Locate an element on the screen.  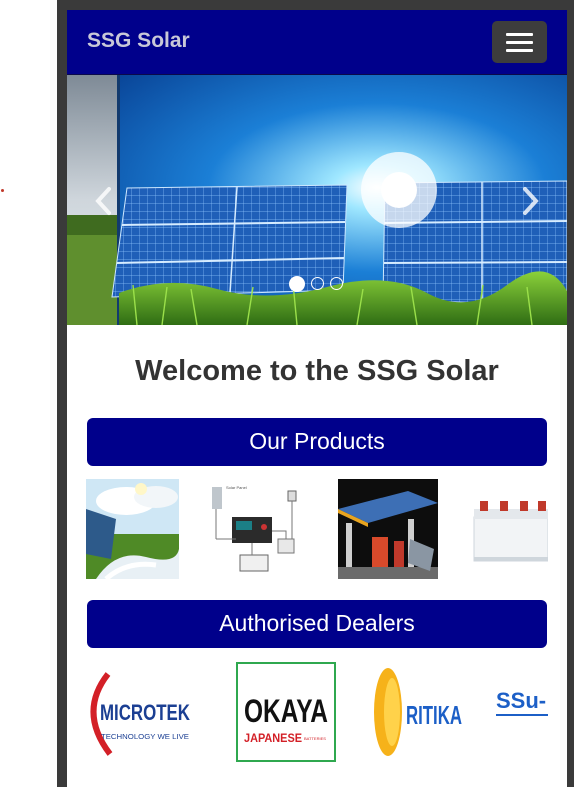
hamburger-menu-icon is located at coordinates (519, 42).